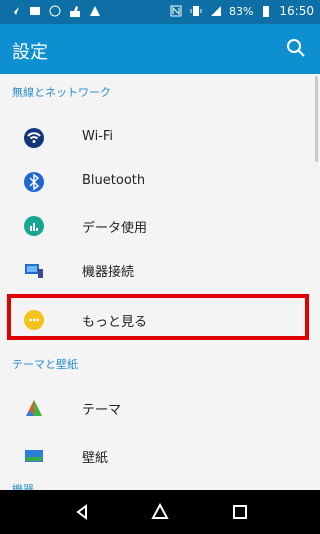  I want to click on home-icon, so click(160, 512).